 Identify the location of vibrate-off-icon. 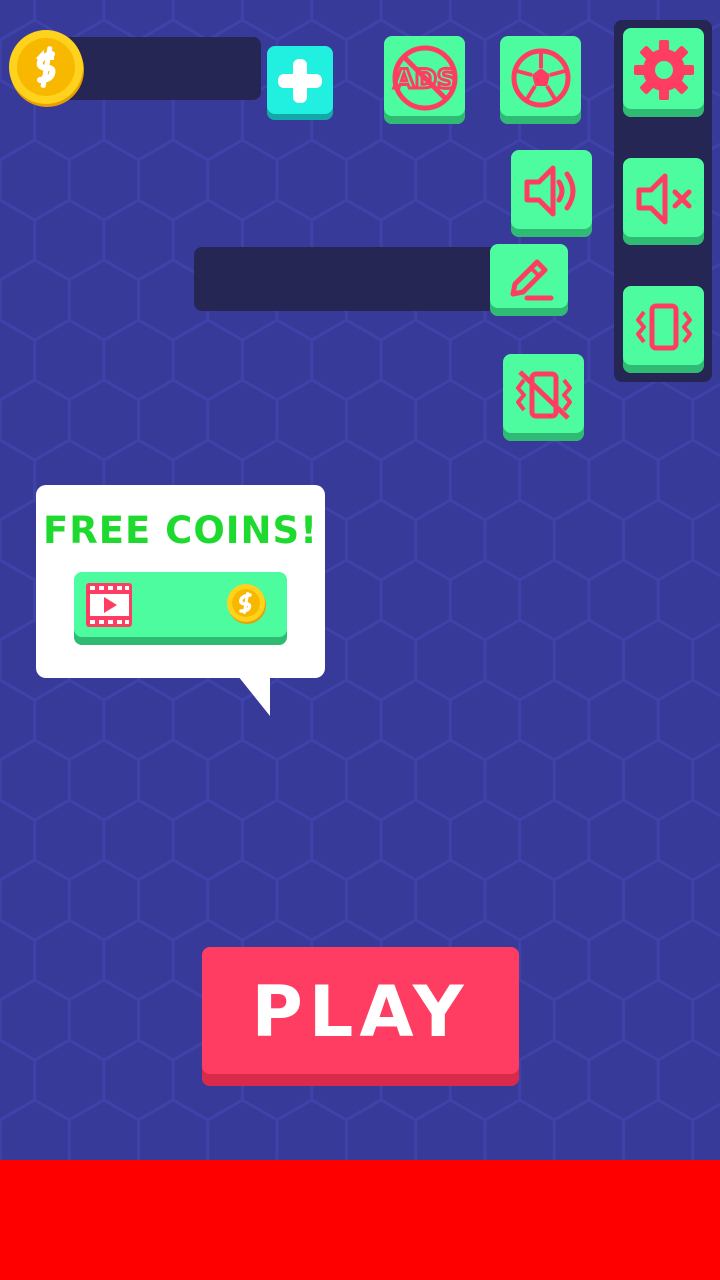
(543, 395).